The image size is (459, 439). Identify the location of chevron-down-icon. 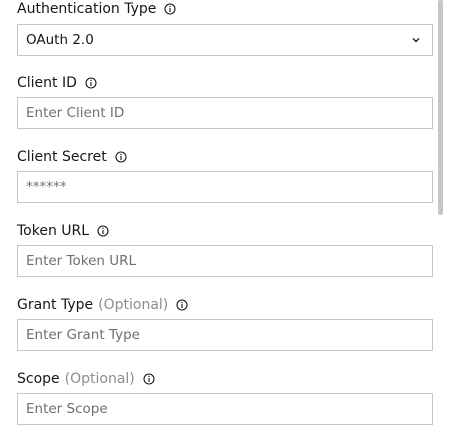
(416, 40).